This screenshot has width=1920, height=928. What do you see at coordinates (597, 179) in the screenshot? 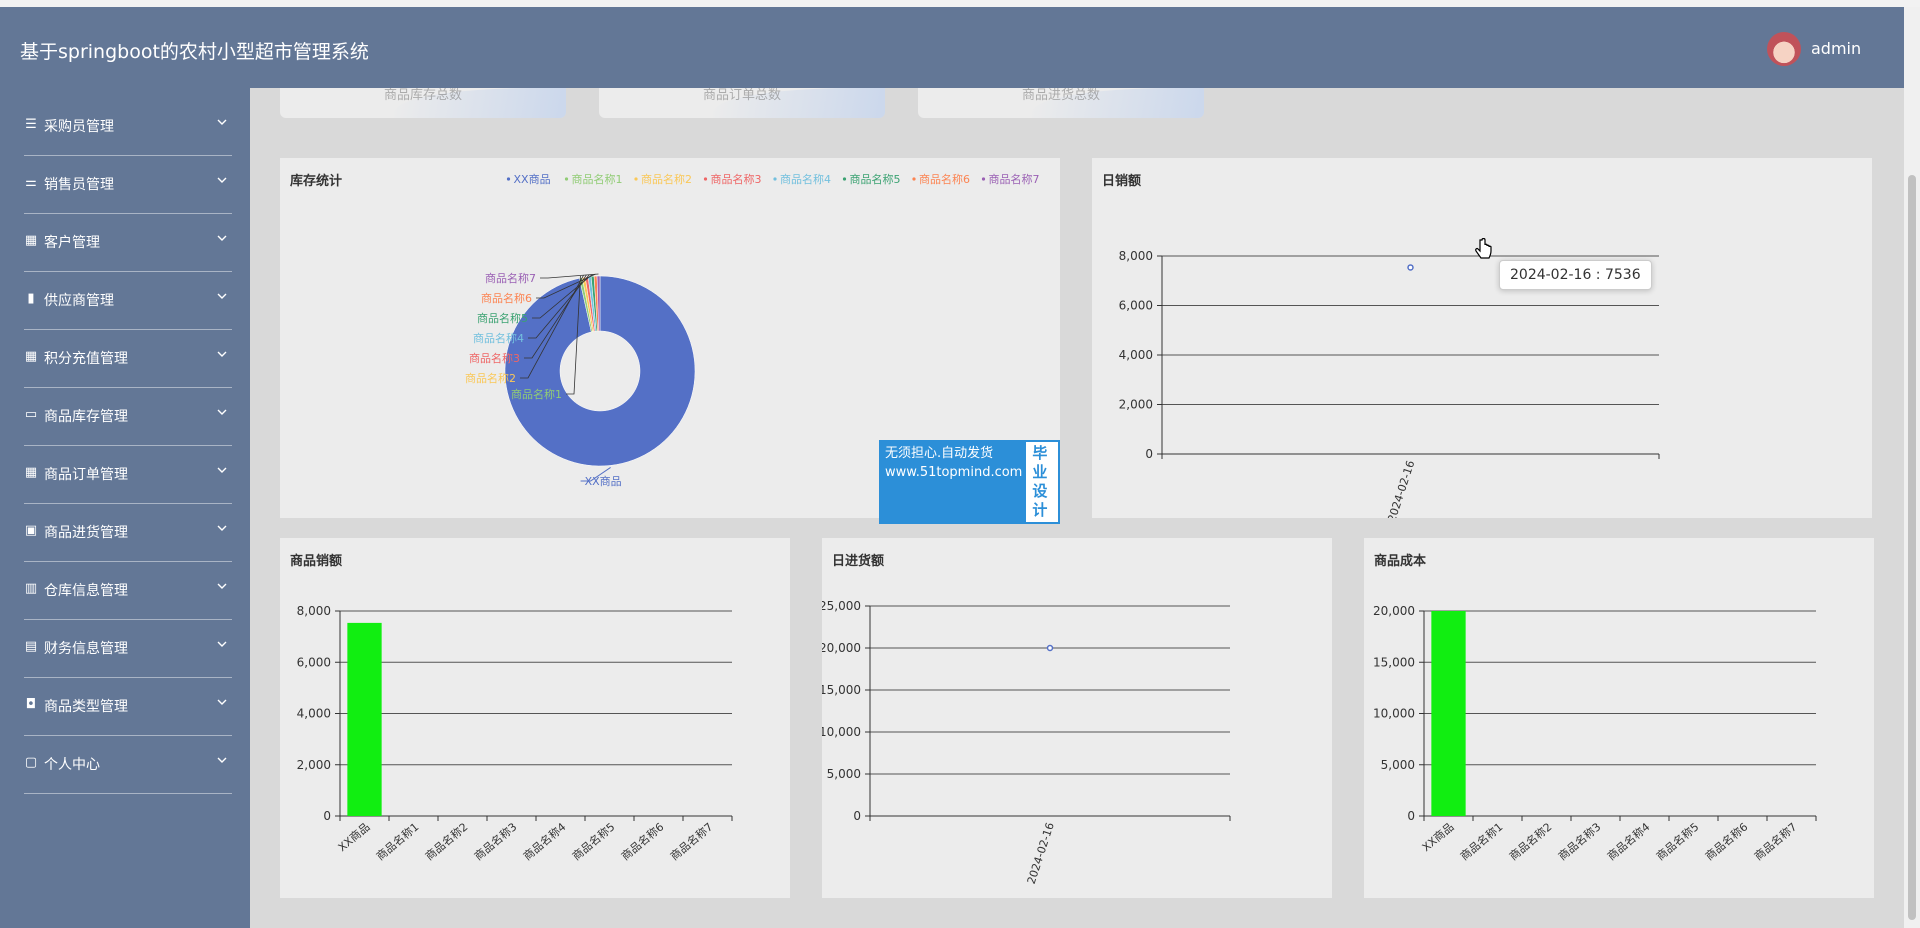
I see `legend-label: 商品名称1` at bounding box center [597, 179].